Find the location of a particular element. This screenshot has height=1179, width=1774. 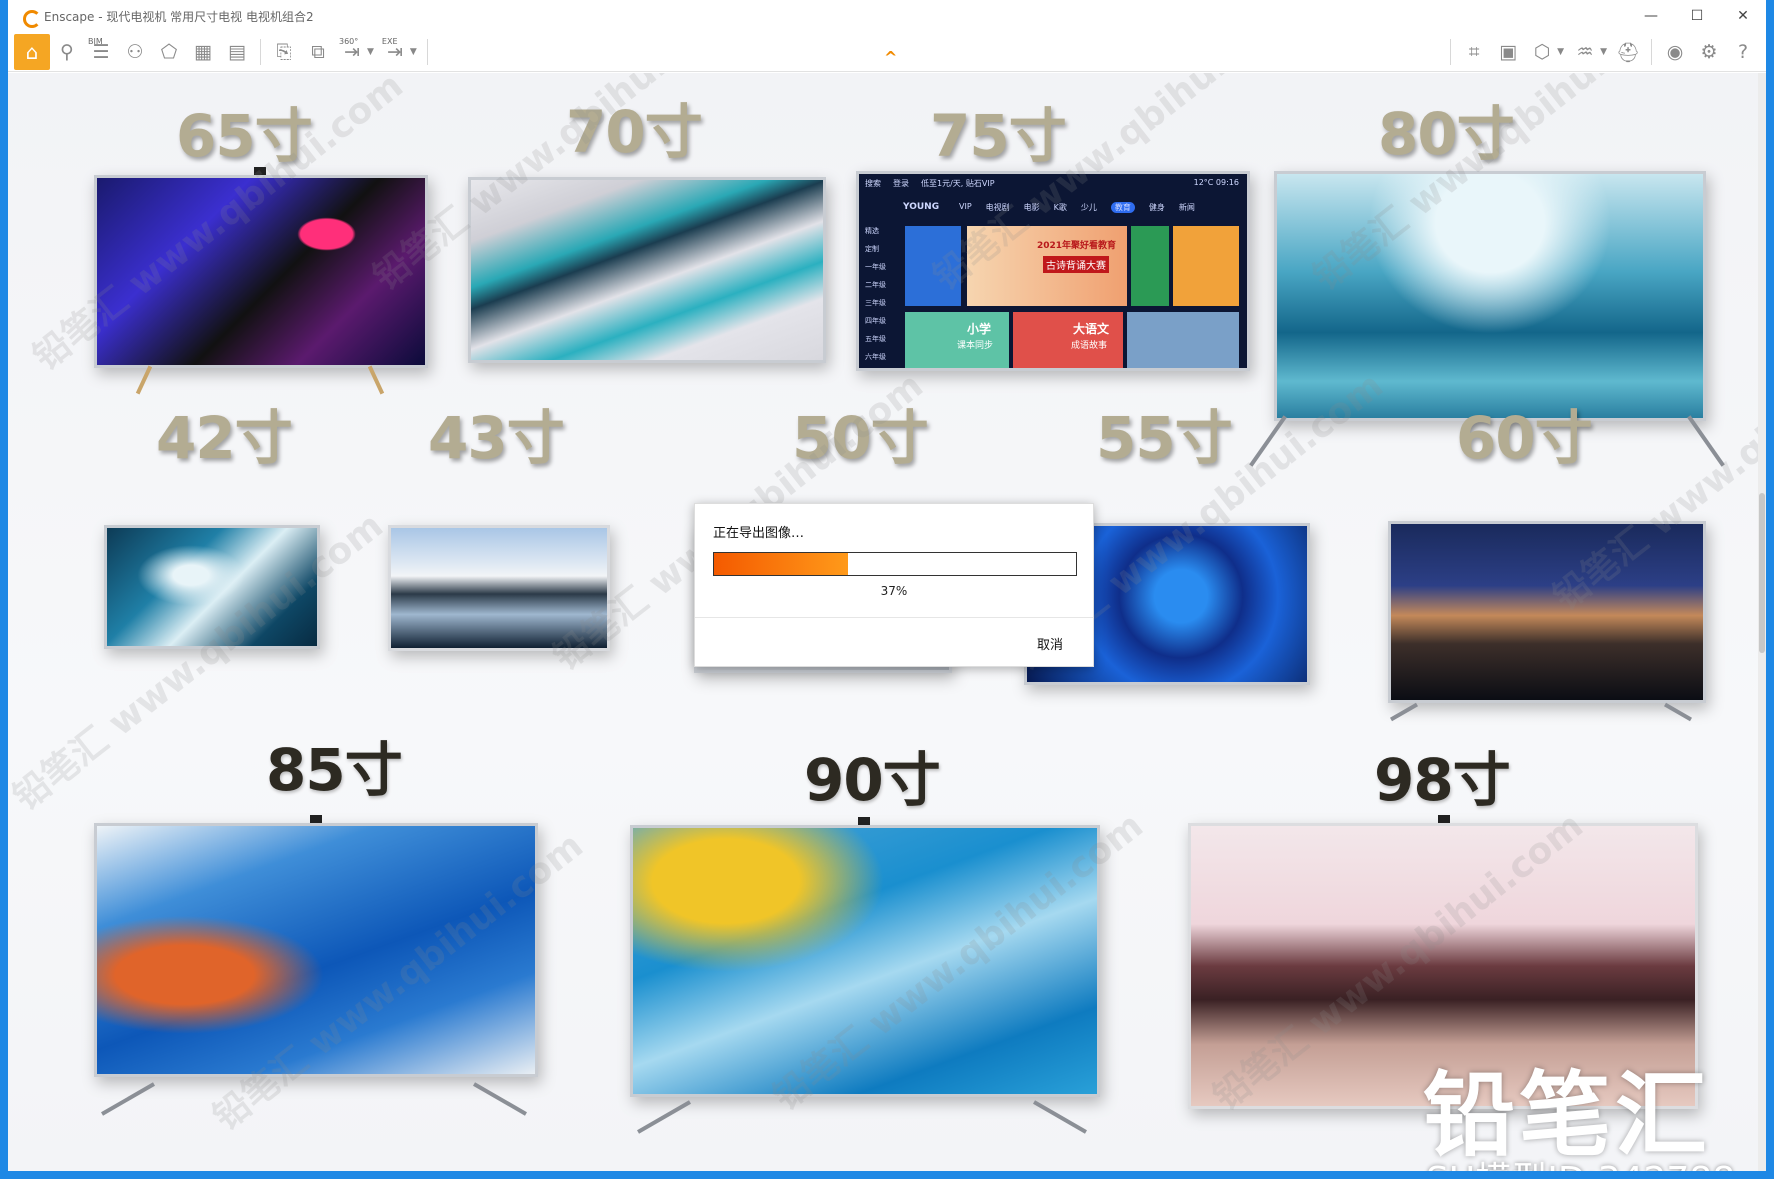

vr-headset-icon: ⛑ is located at coordinates (1628, 52).